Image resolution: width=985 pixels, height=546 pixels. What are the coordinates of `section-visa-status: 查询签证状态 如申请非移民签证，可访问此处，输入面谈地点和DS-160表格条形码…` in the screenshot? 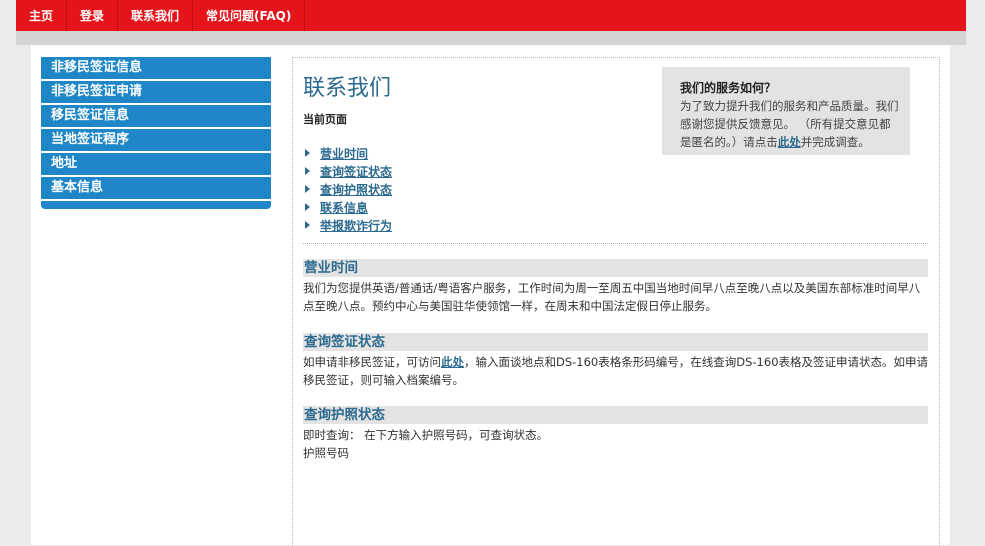 It's located at (615, 361).